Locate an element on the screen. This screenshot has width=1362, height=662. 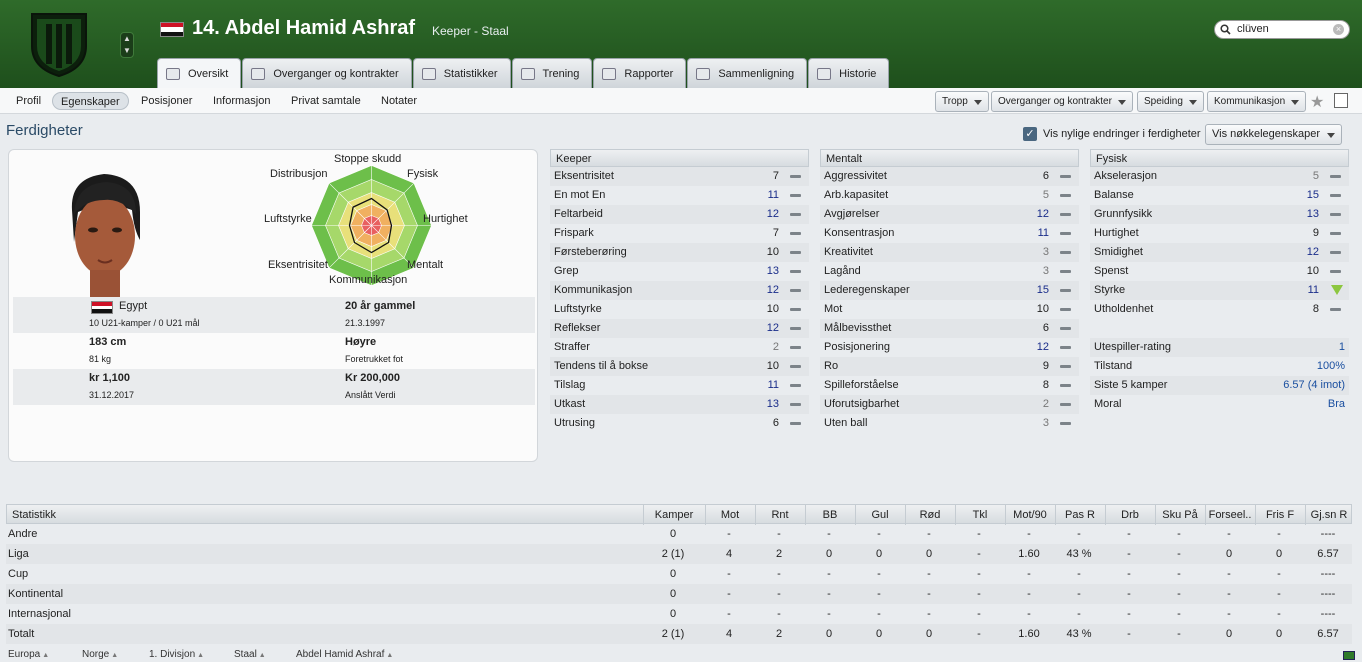
attribute-row: Posisjonering 12 is located at coordinates (949, 347).